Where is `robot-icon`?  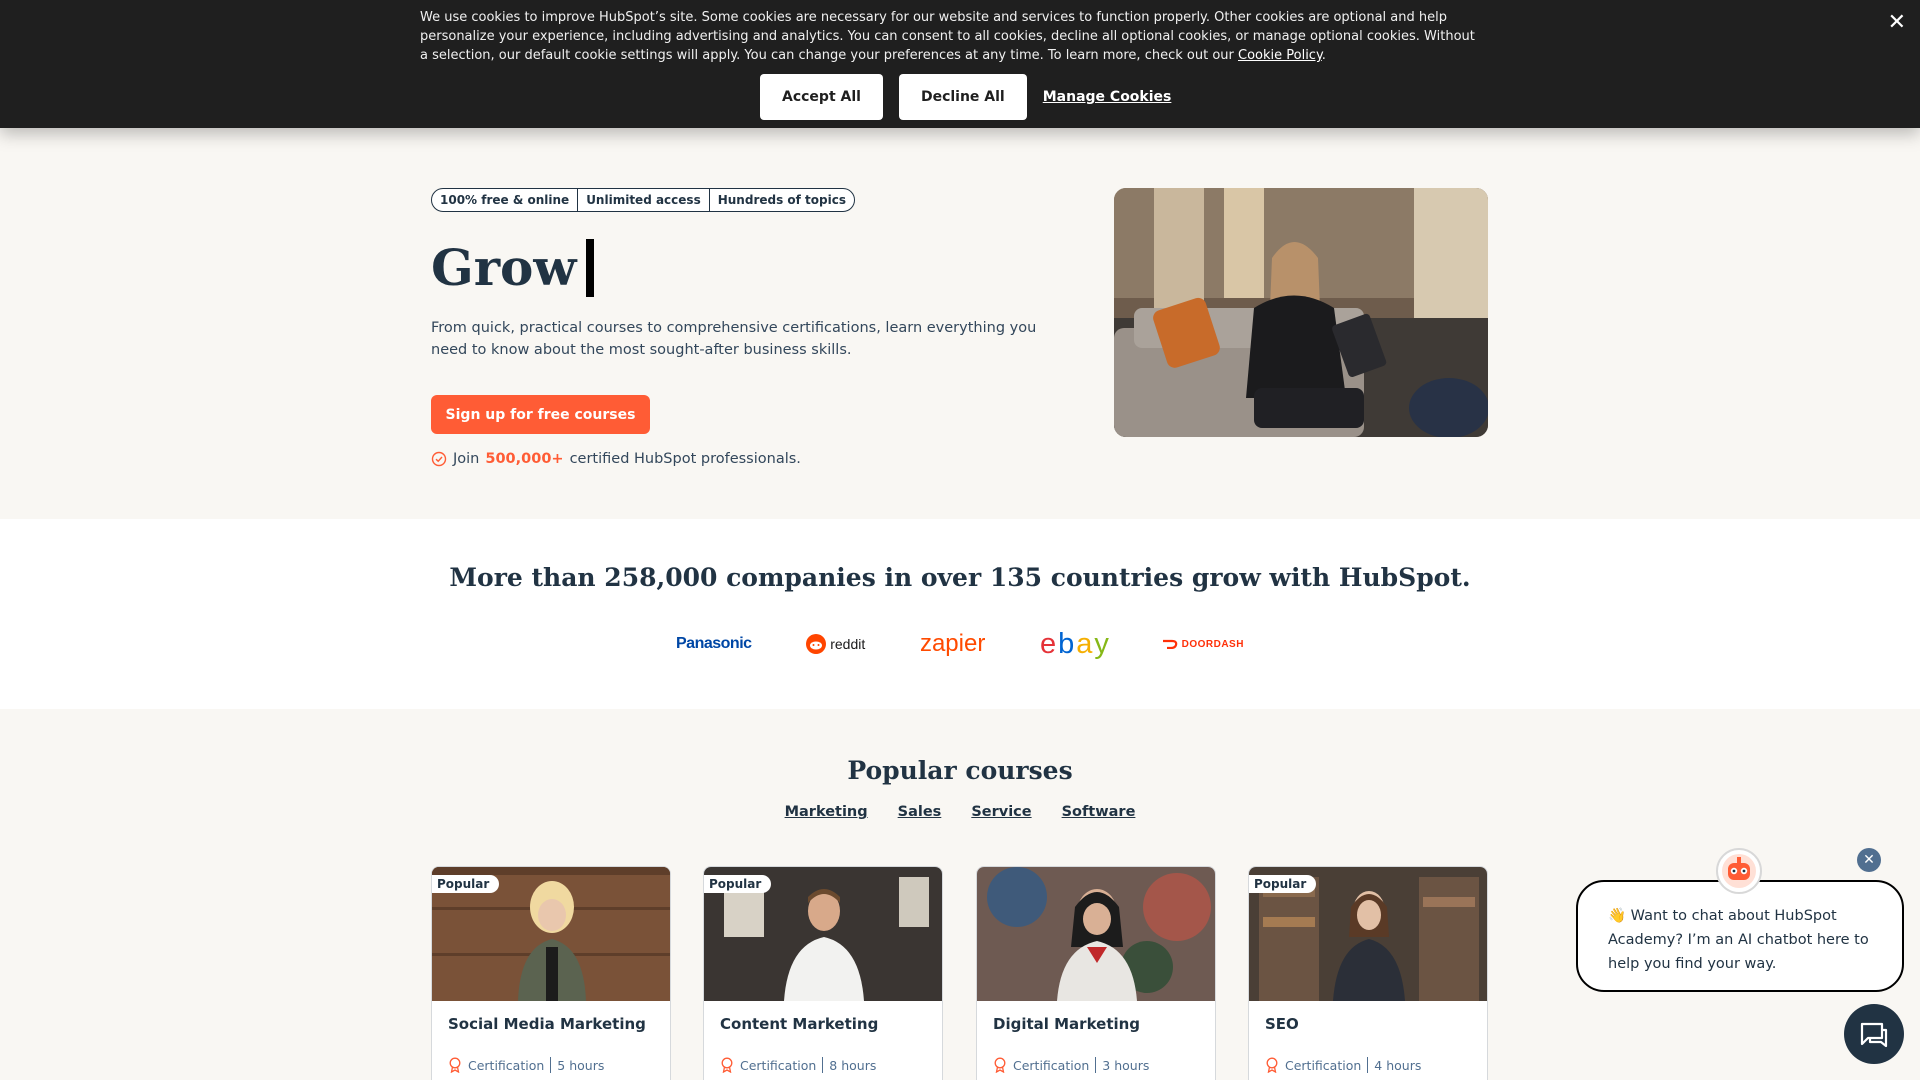
robot-icon is located at coordinates (1739, 871).